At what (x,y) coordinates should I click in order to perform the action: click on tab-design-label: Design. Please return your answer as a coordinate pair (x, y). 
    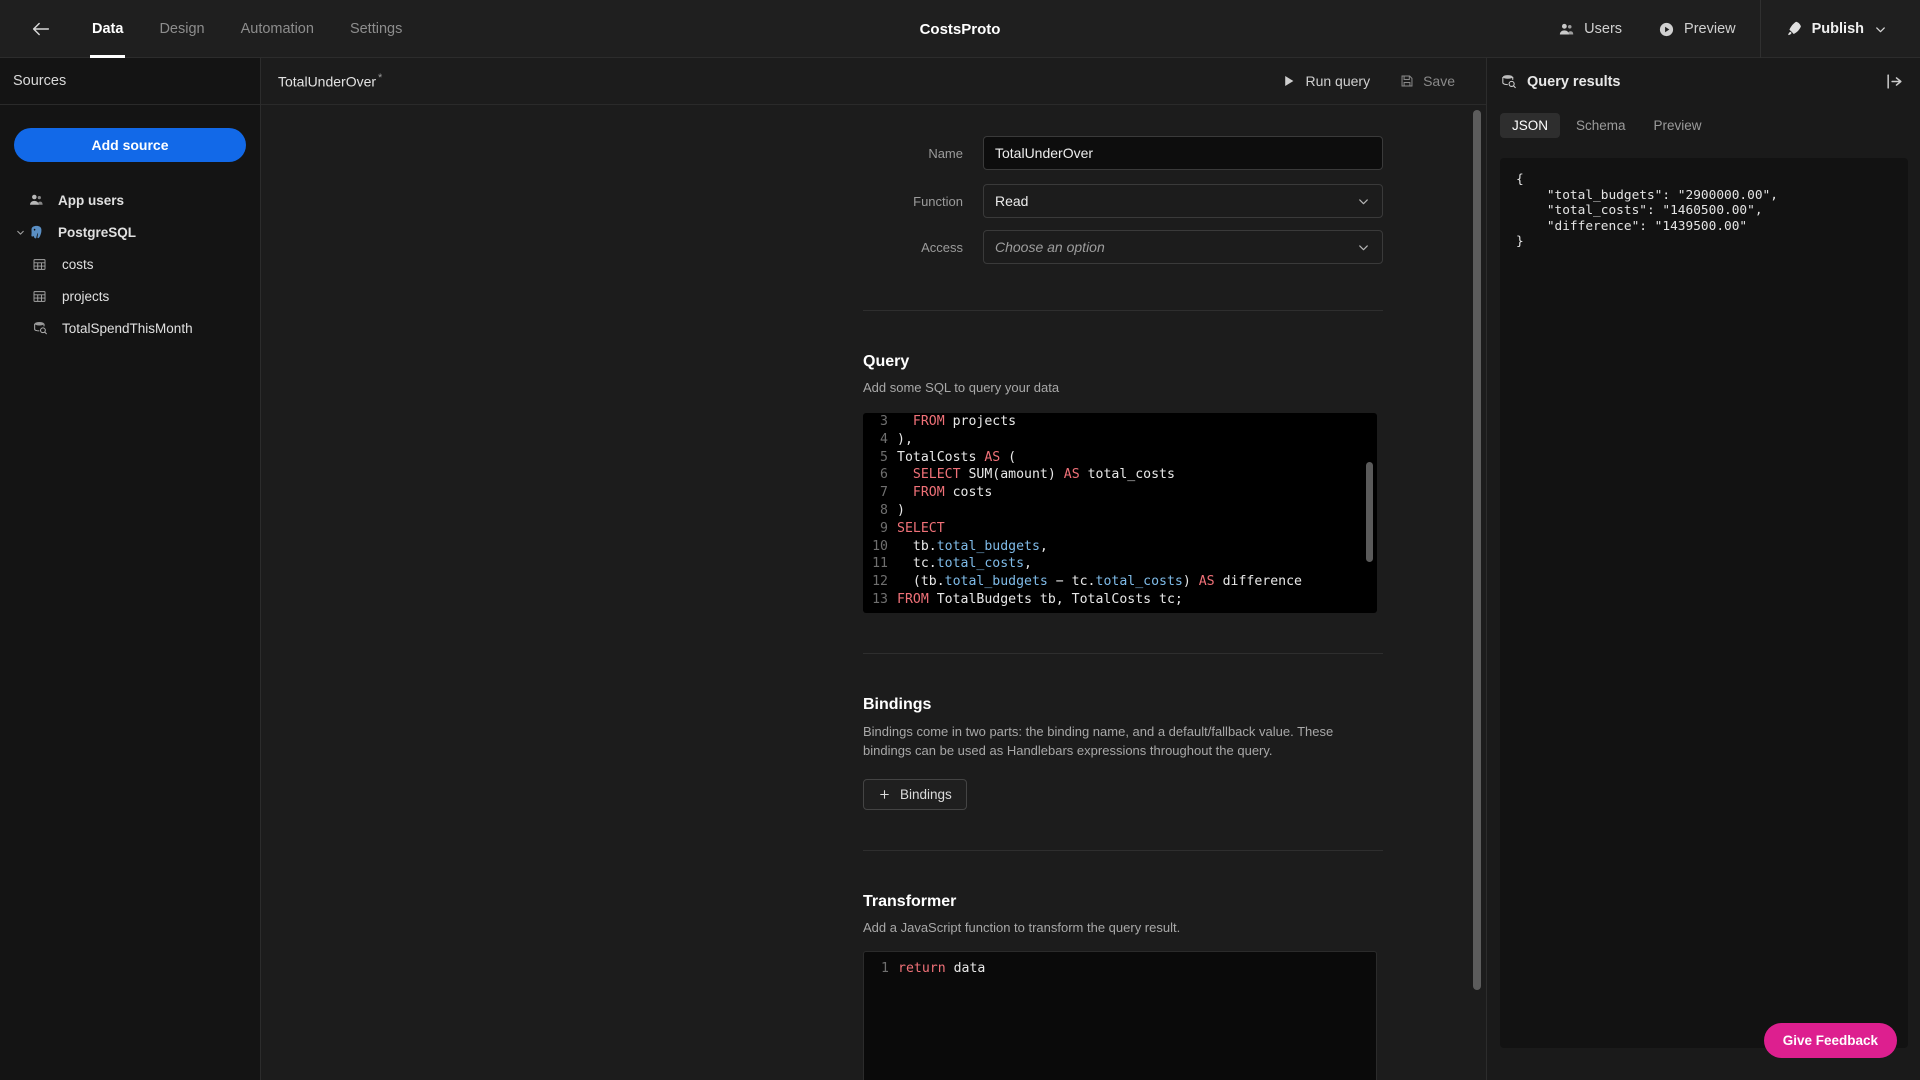
    Looking at the image, I should click on (182, 28).